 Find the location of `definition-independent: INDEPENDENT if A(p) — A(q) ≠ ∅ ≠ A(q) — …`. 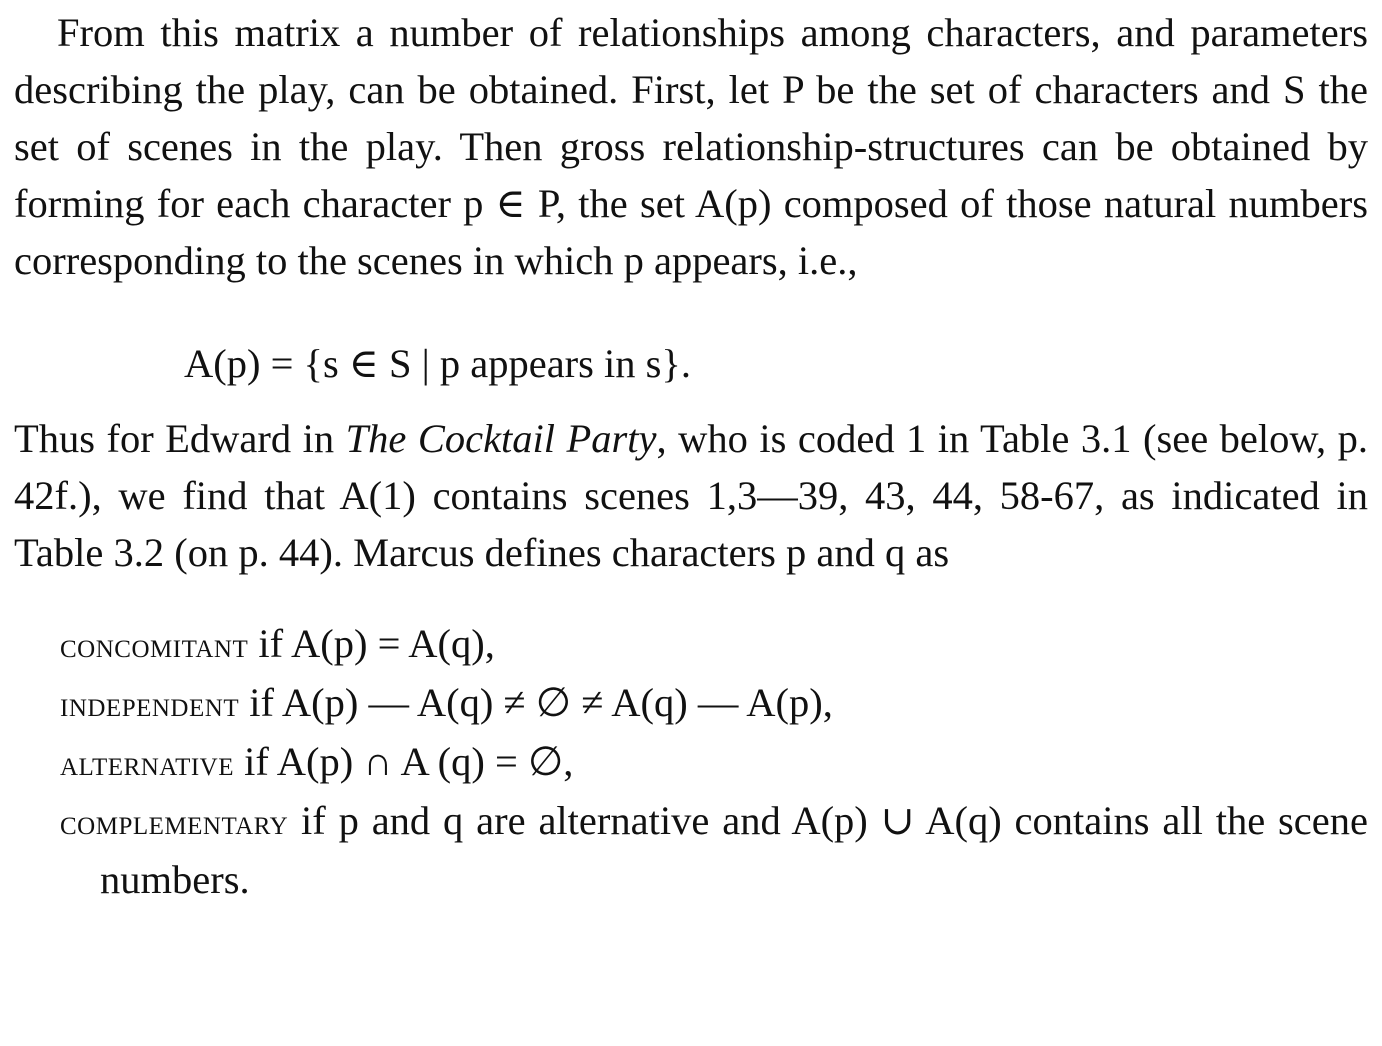

definition-independent: INDEPENDENT if A(p) — A(q) ≠ ∅ ≠ A(q) — … is located at coordinates (714, 703).